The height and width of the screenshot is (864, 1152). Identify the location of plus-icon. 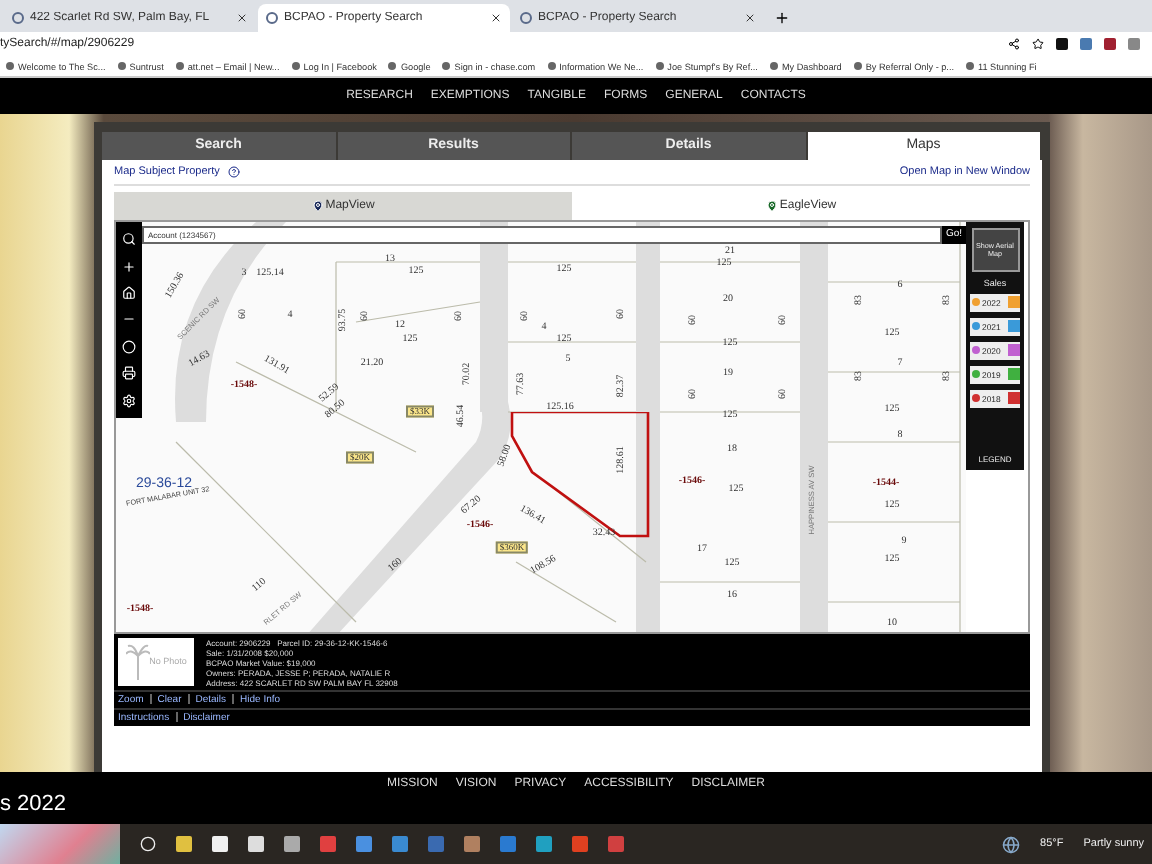
(129, 266).